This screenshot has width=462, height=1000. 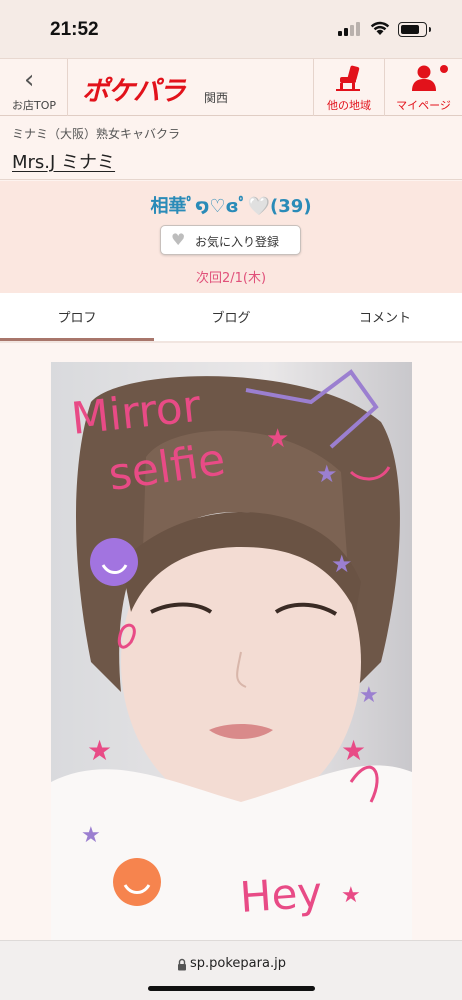 What do you see at coordinates (77, 317) in the screenshot?
I see `tab-profile: プロフ` at bounding box center [77, 317].